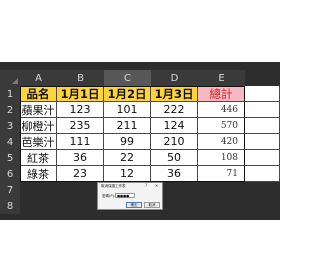 This screenshot has height=280, width=320. What do you see at coordinates (221, 142) in the screenshot?
I see `table-cell-total: 420` at bounding box center [221, 142].